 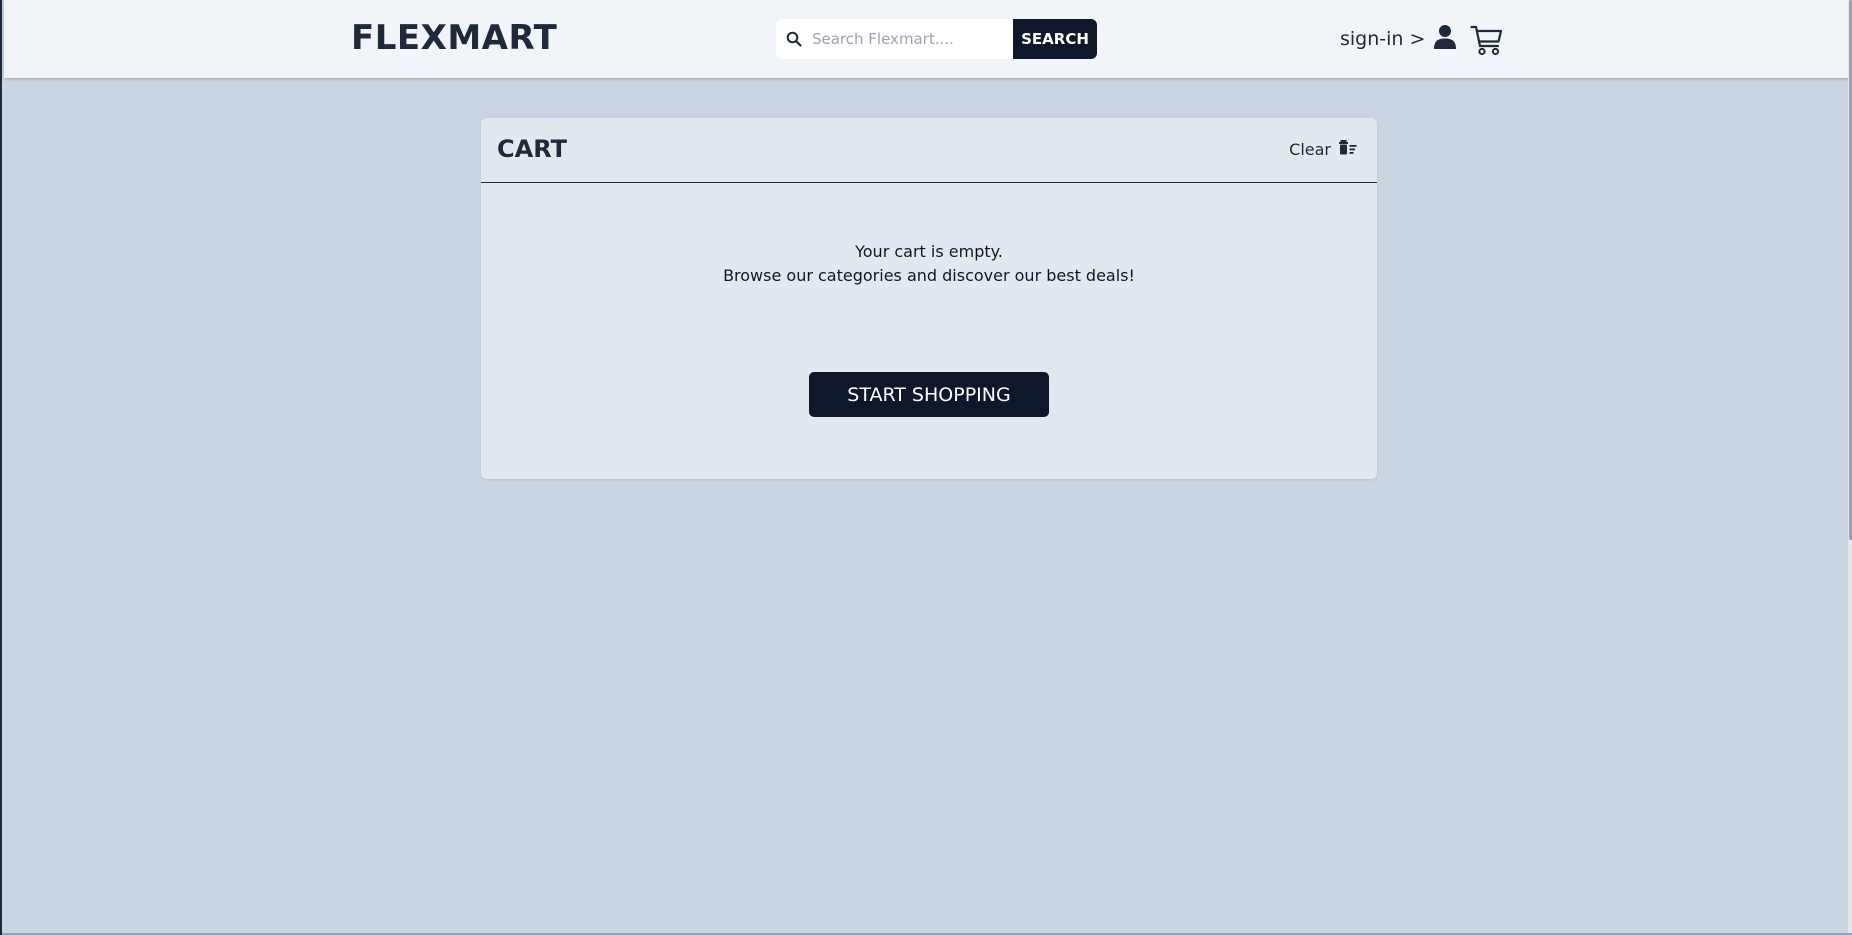 I want to click on cart-header: CART Clear, so click(x=929, y=150).